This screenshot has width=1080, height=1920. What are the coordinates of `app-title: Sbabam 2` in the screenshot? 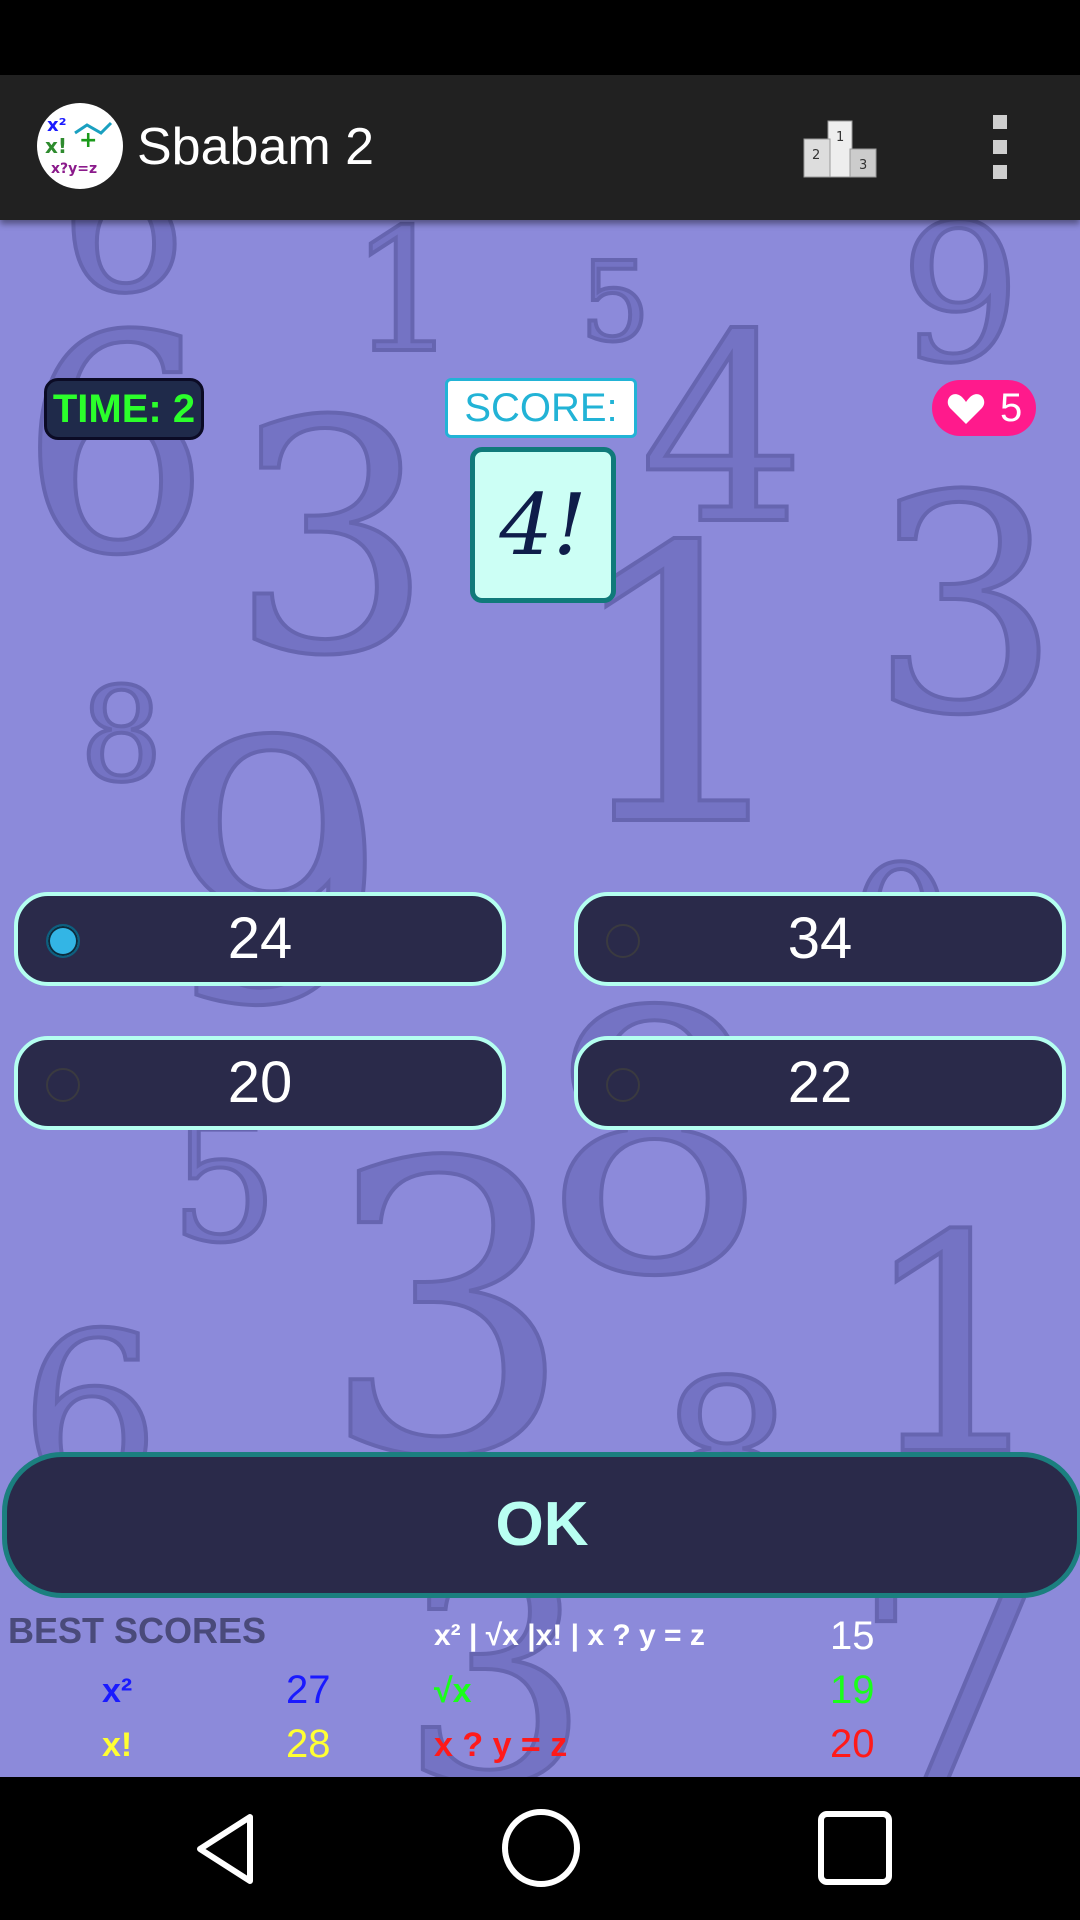 It's located at (256, 147).